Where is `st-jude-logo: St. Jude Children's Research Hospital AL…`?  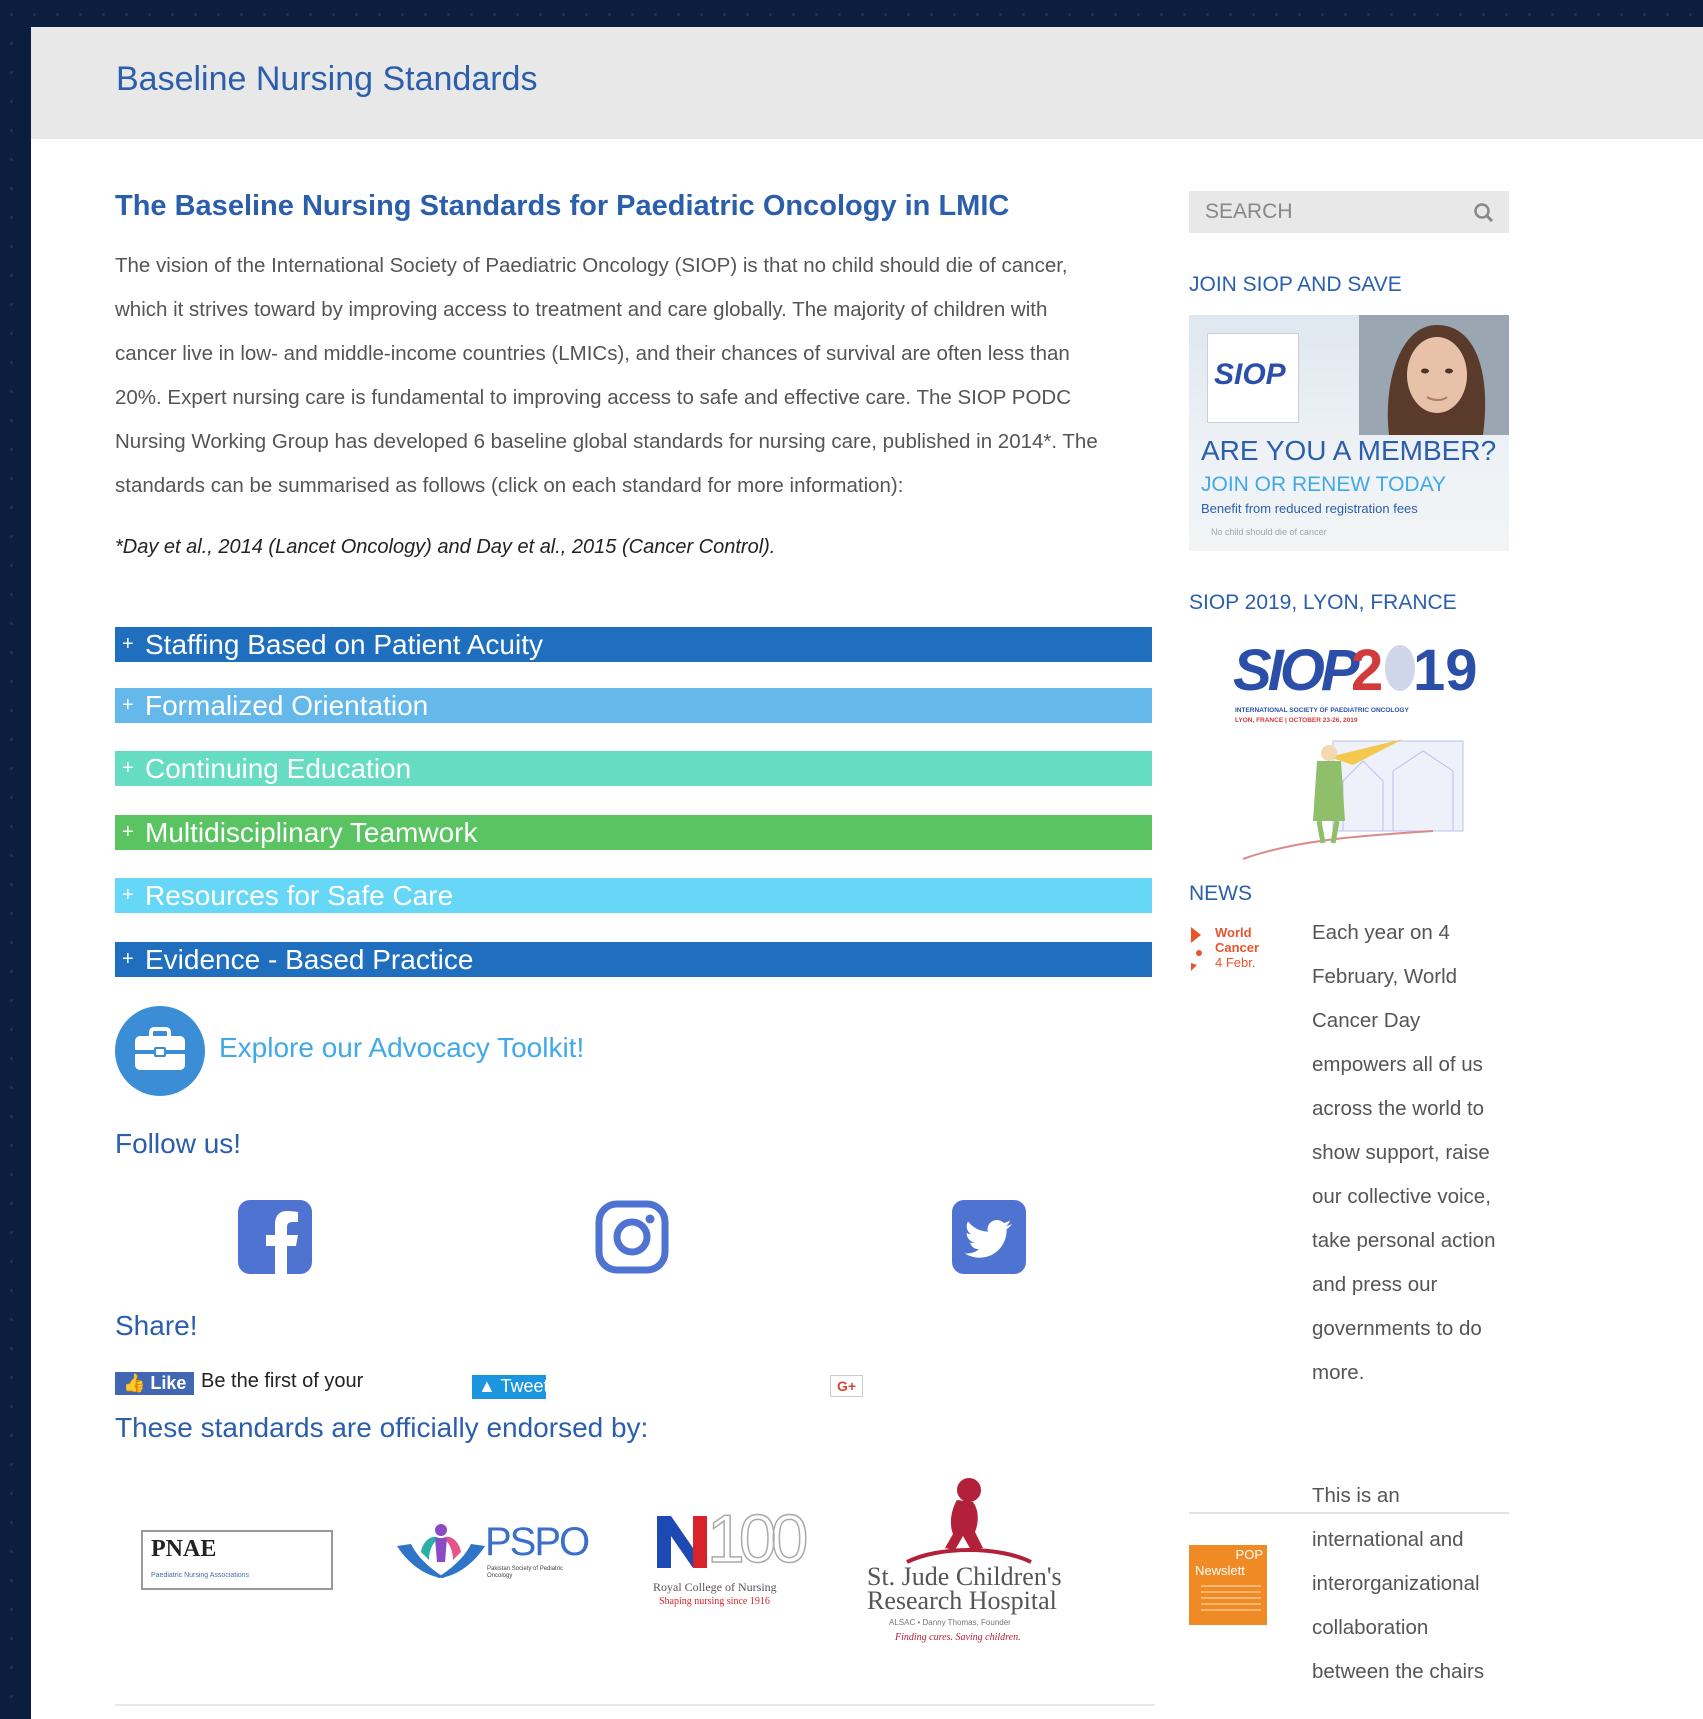
st-jude-logo: St. Jude Children's Research Hospital AL… is located at coordinates (967, 1566).